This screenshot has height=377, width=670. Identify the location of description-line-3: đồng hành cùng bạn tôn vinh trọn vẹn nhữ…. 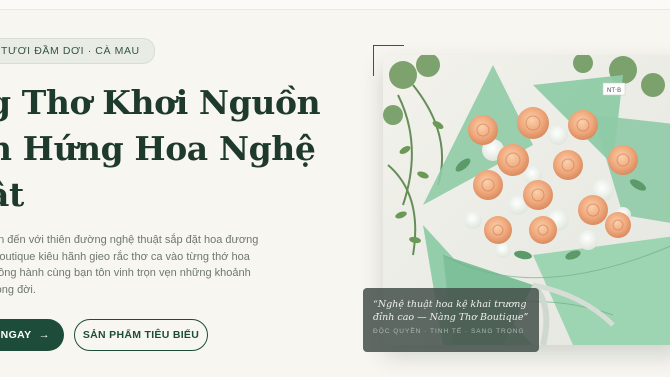
(125, 273).